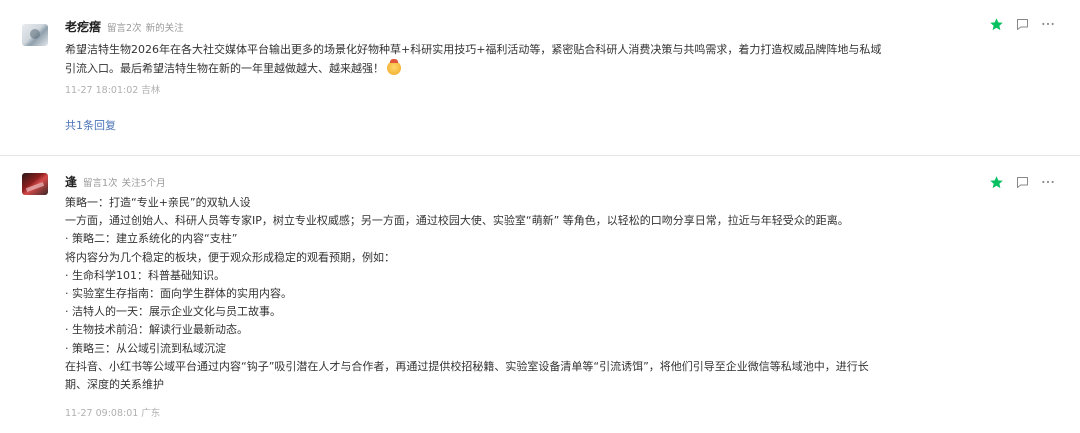 Image resolution: width=1080 pixels, height=433 pixels. Describe the element at coordinates (173, 312) in the screenshot. I see `comment-line: · 洁特人的一天：展示企业文化与员工故事。` at that location.